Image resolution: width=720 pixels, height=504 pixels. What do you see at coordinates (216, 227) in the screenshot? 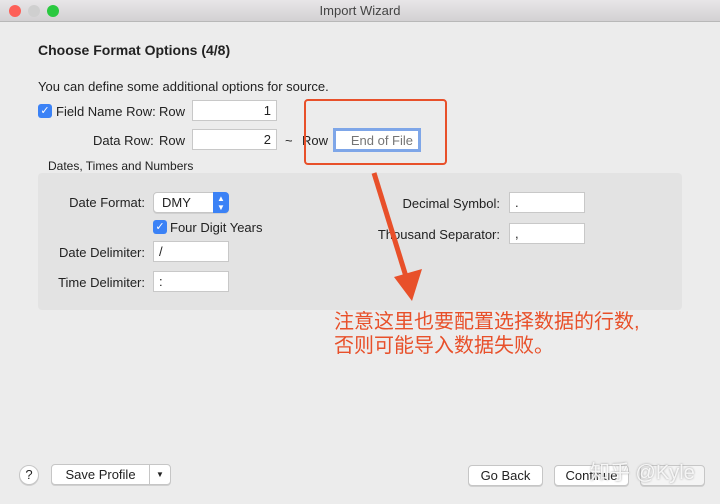
I see `four-digit-years-label: Four Digit Years` at bounding box center [216, 227].